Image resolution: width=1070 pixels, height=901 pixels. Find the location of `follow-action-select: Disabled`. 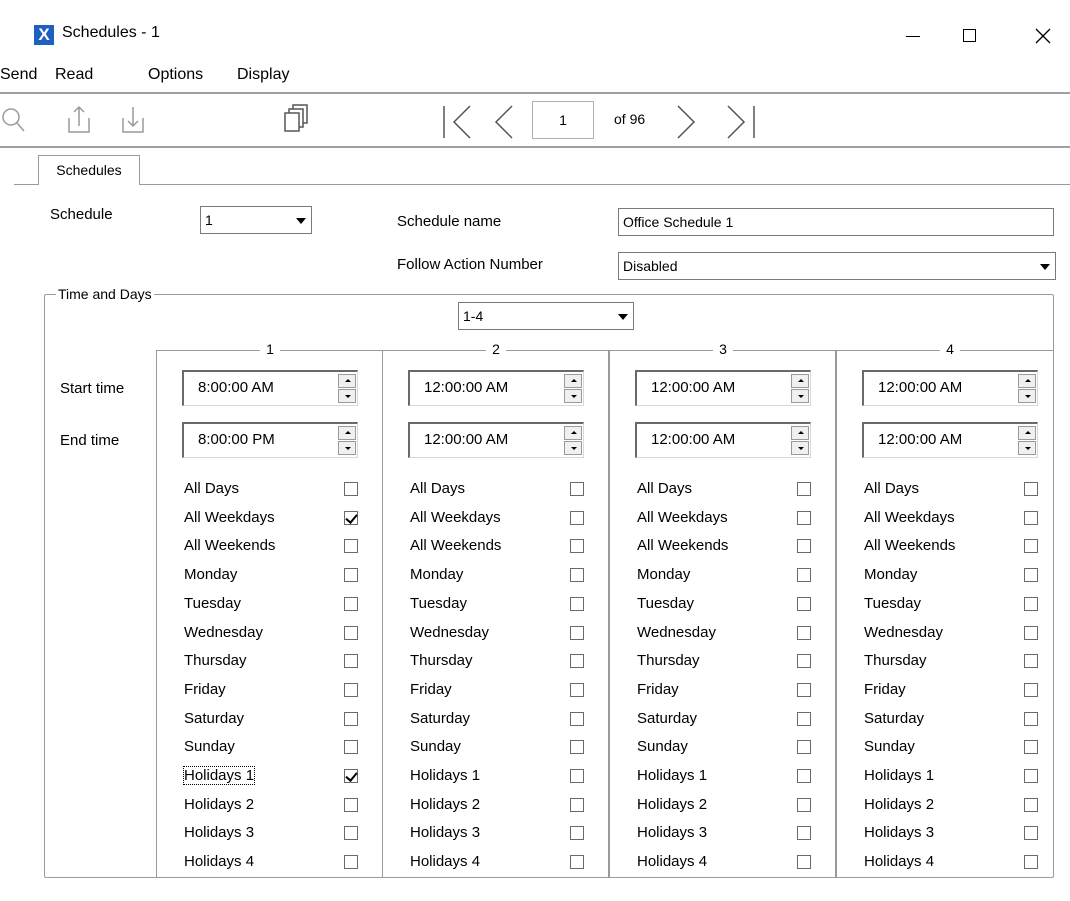

follow-action-select: Disabled is located at coordinates (837, 266).